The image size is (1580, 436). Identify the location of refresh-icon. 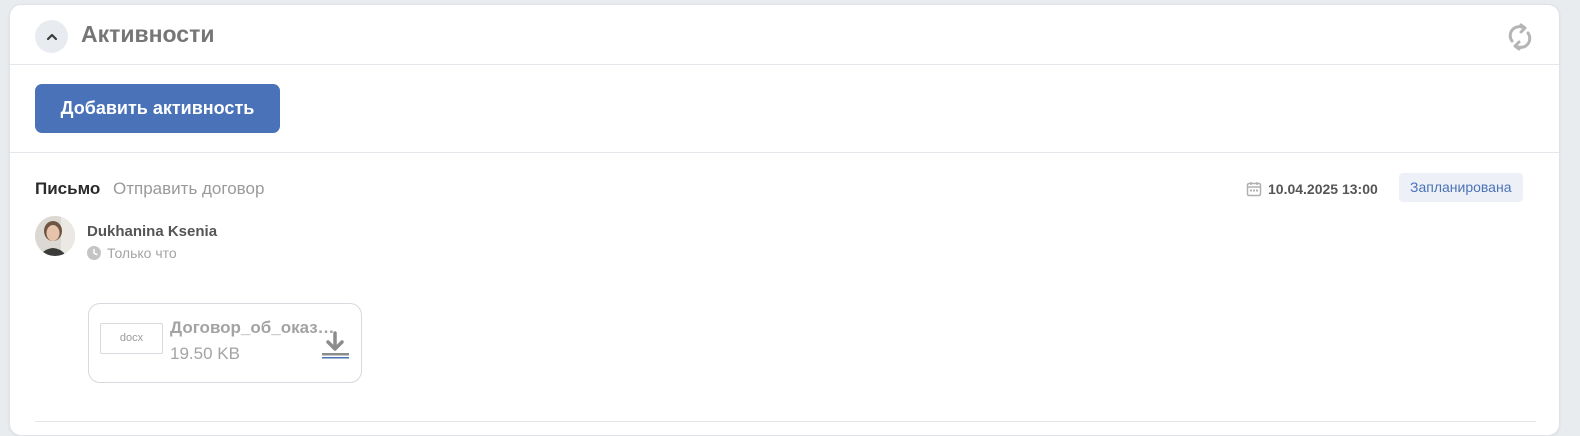
(1520, 37).